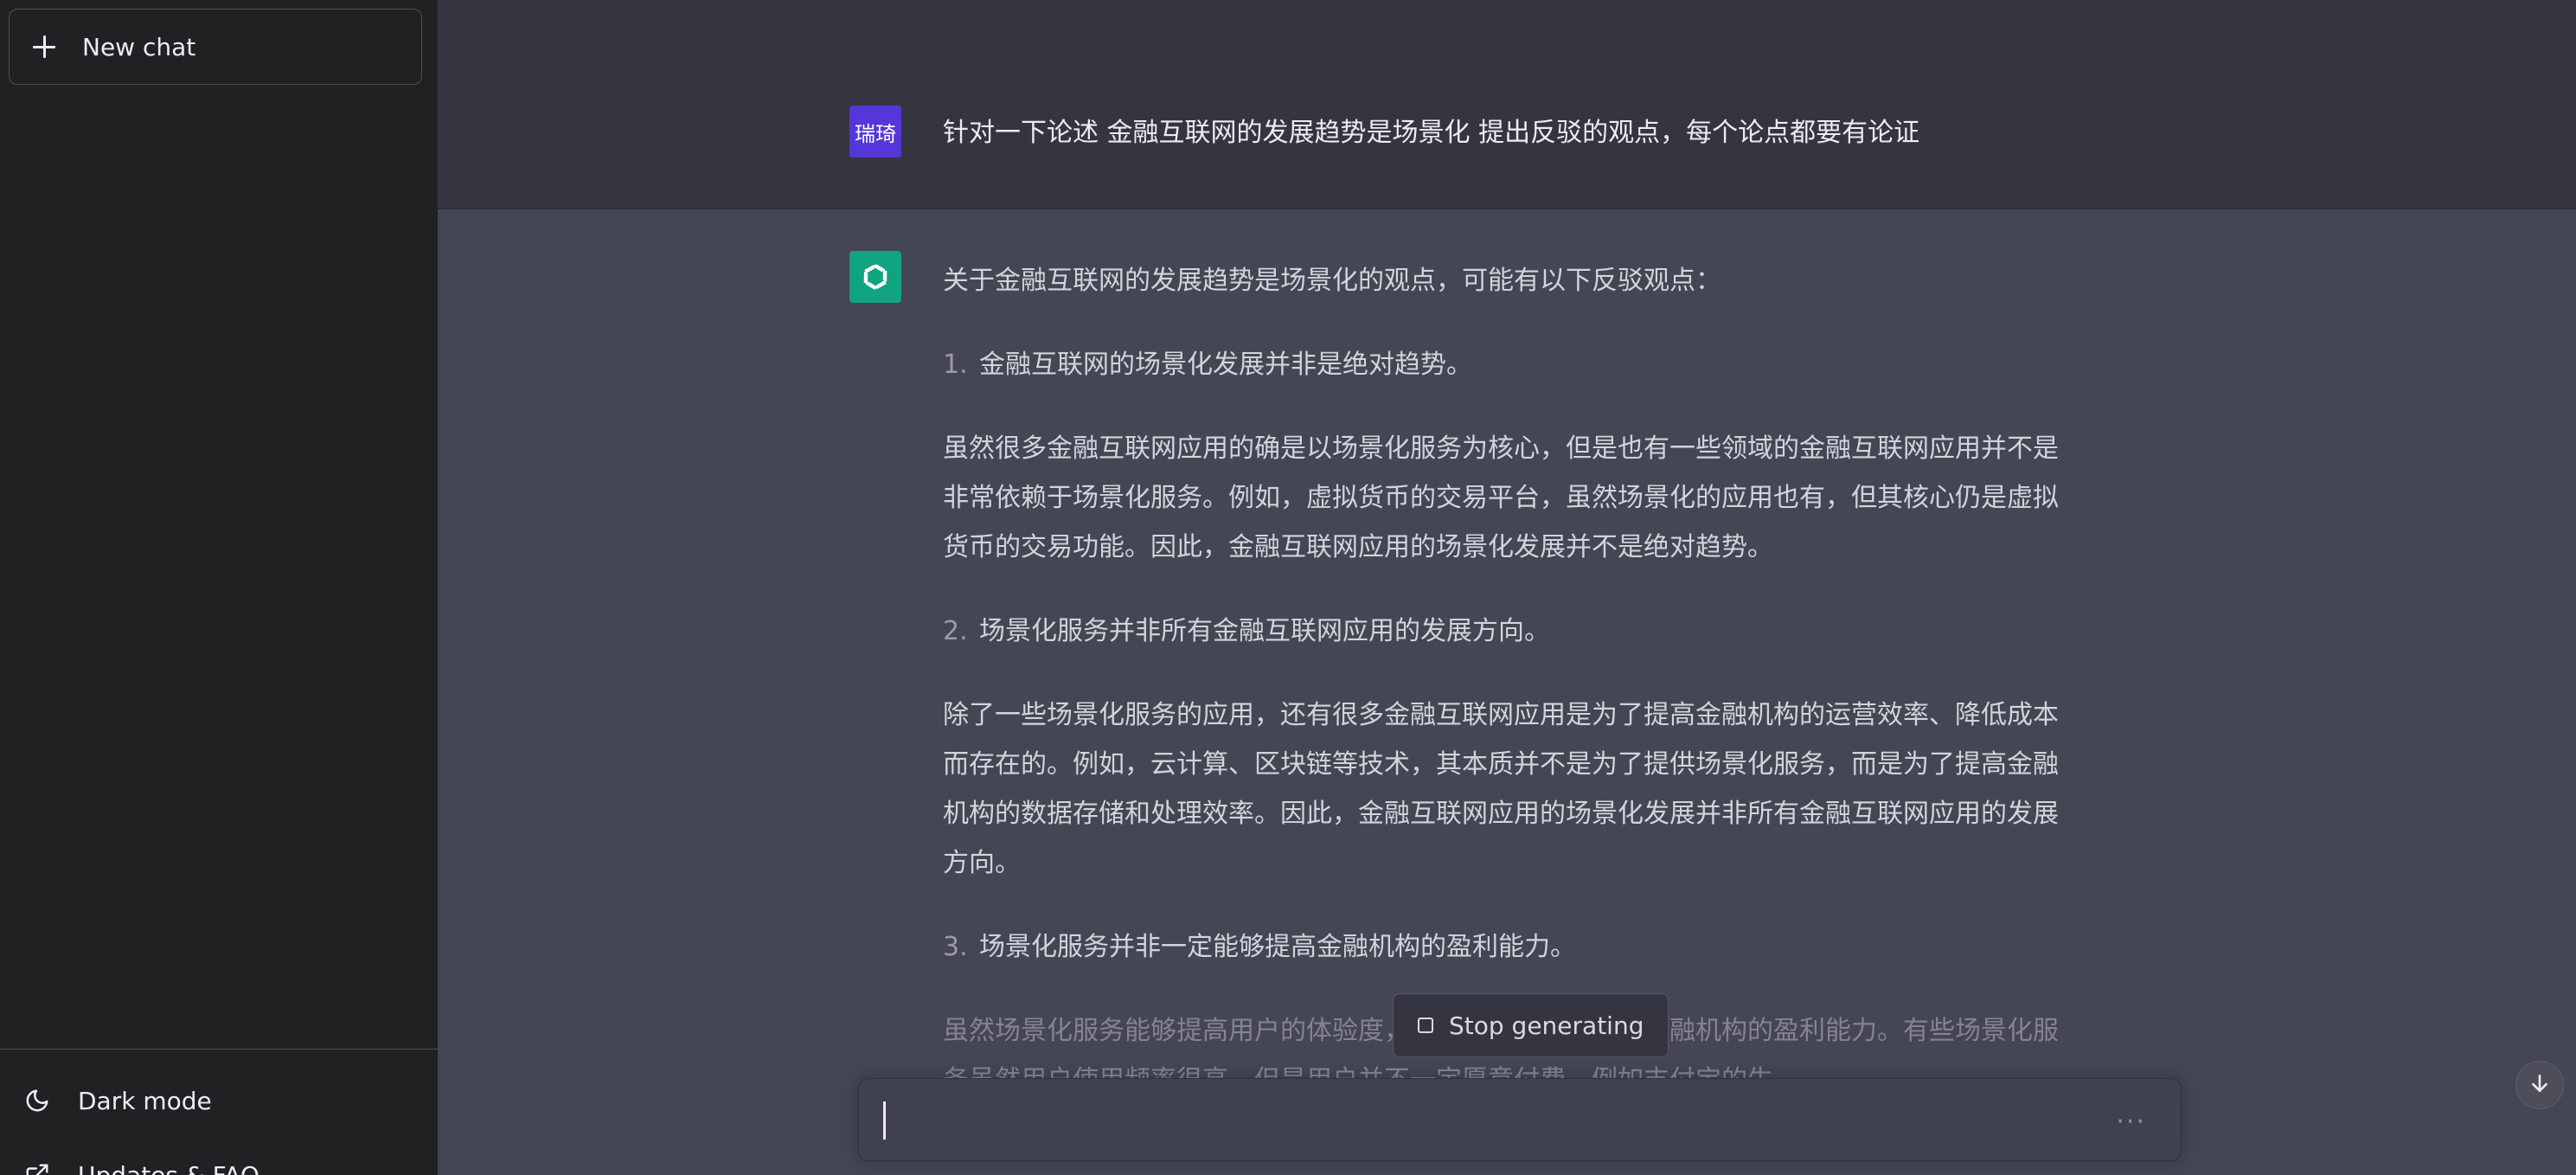 The width and height of the screenshot is (2576, 1175). I want to click on list-number: 3., so click(955, 947).